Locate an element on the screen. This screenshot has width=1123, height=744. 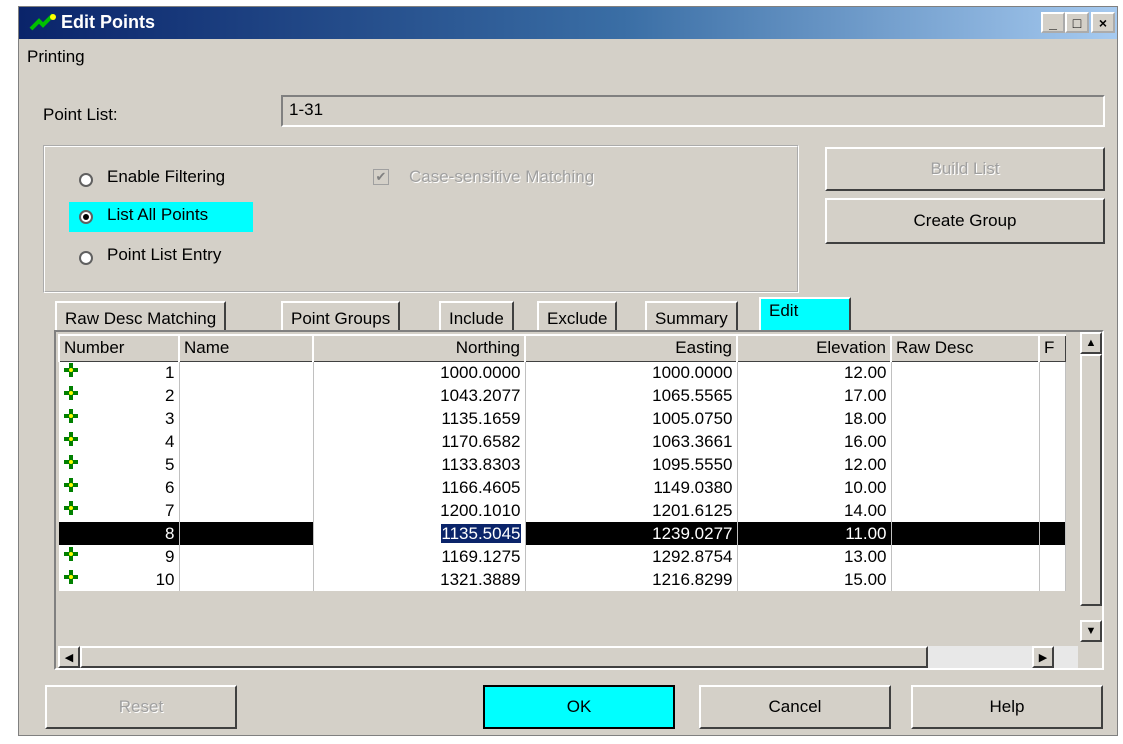
cell-easting: 1000.0000 is located at coordinates (631, 372).